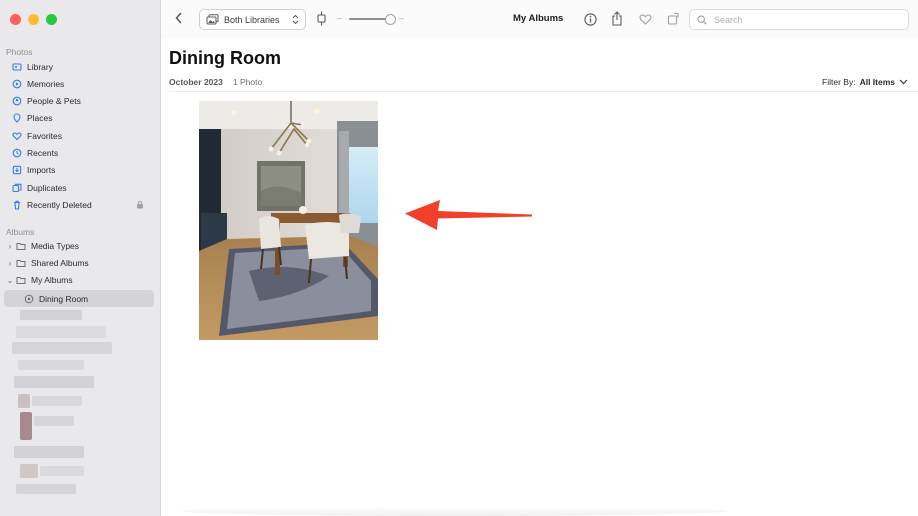 Image resolution: width=918 pixels, height=516 pixels. Describe the element at coordinates (52, 280) in the screenshot. I see `sidebar-item-label: My Albums` at that location.